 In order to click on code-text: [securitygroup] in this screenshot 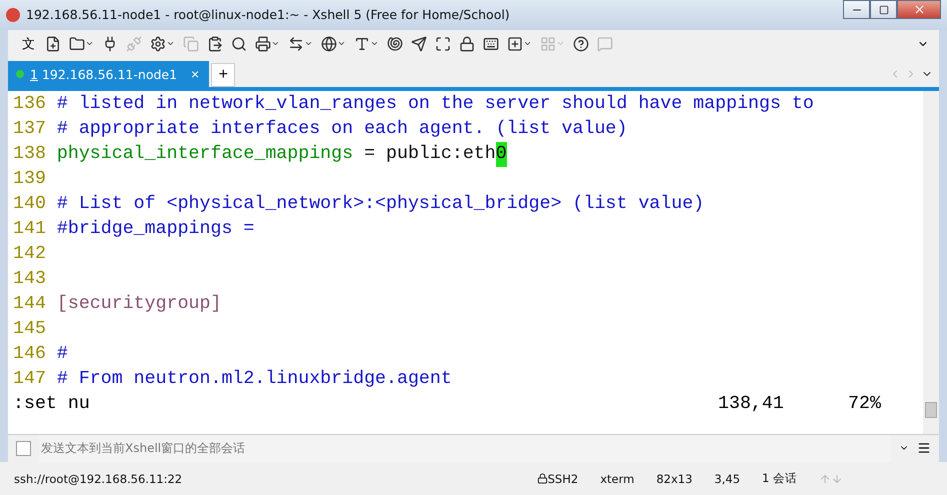, I will do `click(139, 304)`.